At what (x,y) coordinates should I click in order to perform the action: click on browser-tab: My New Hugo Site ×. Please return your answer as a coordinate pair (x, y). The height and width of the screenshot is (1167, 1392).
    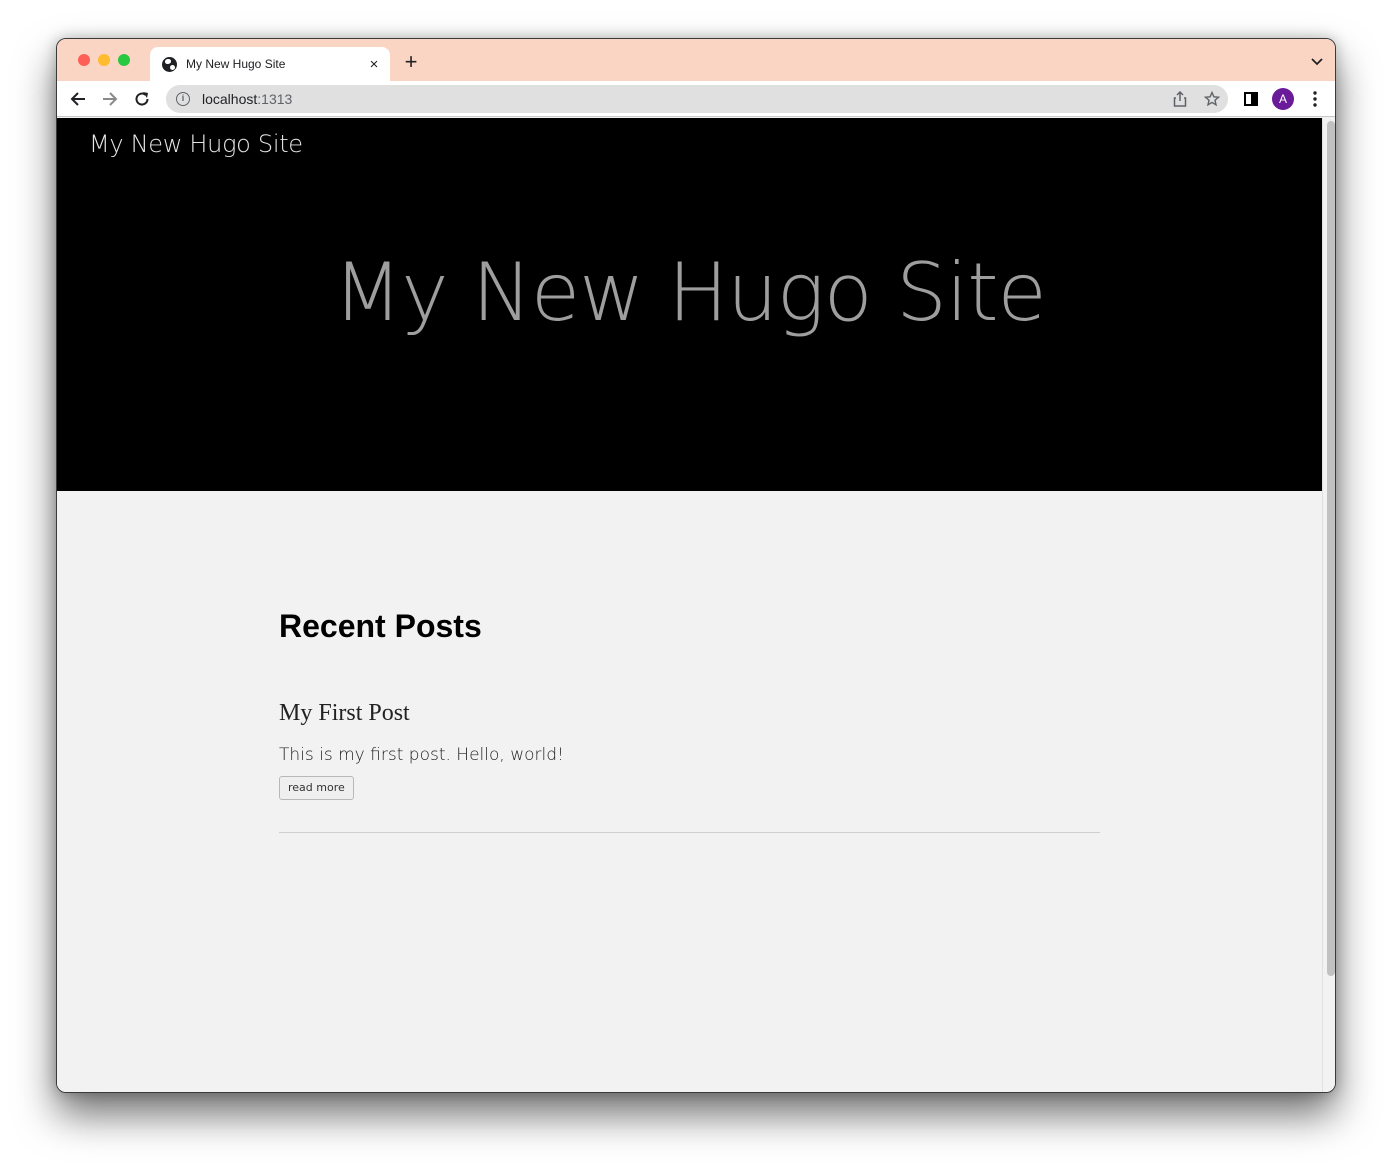
    Looking at the image, I should click on (270, 64).